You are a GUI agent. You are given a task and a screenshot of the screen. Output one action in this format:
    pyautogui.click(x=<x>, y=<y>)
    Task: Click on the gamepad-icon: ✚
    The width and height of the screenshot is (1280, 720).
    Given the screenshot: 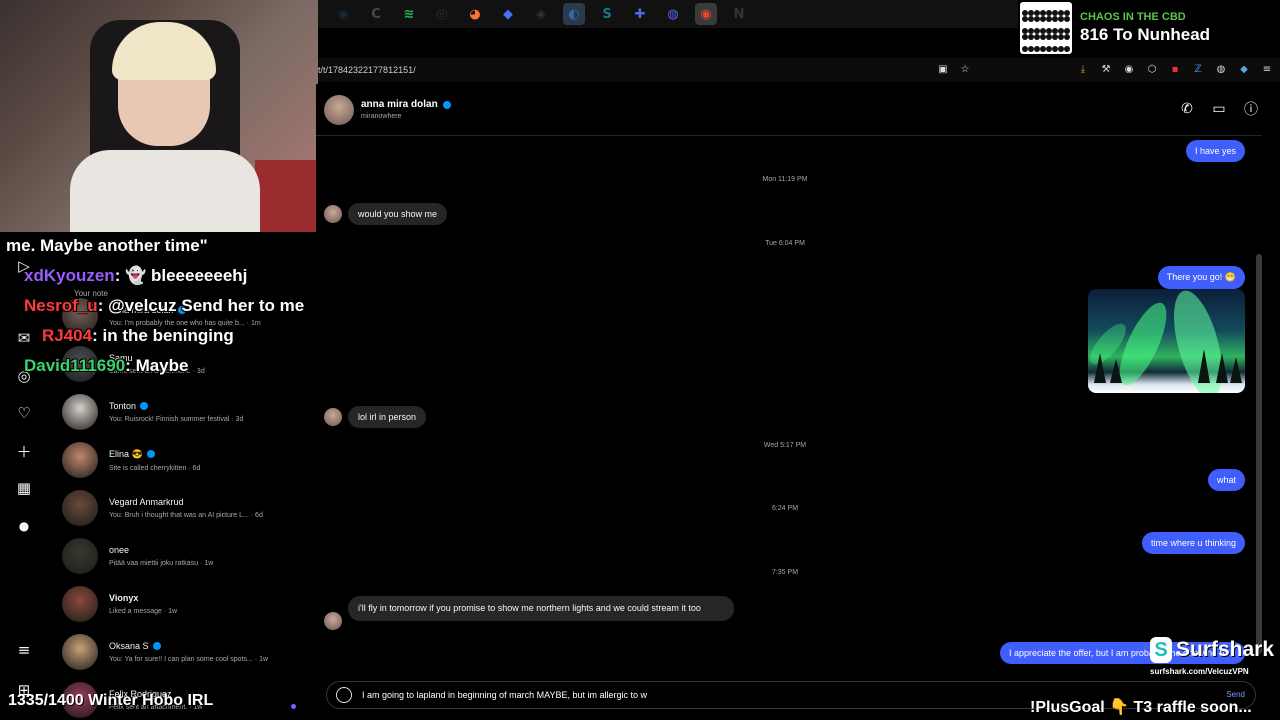 What is the action you would take?
    pyautogui.click(x=640, y=14)
    